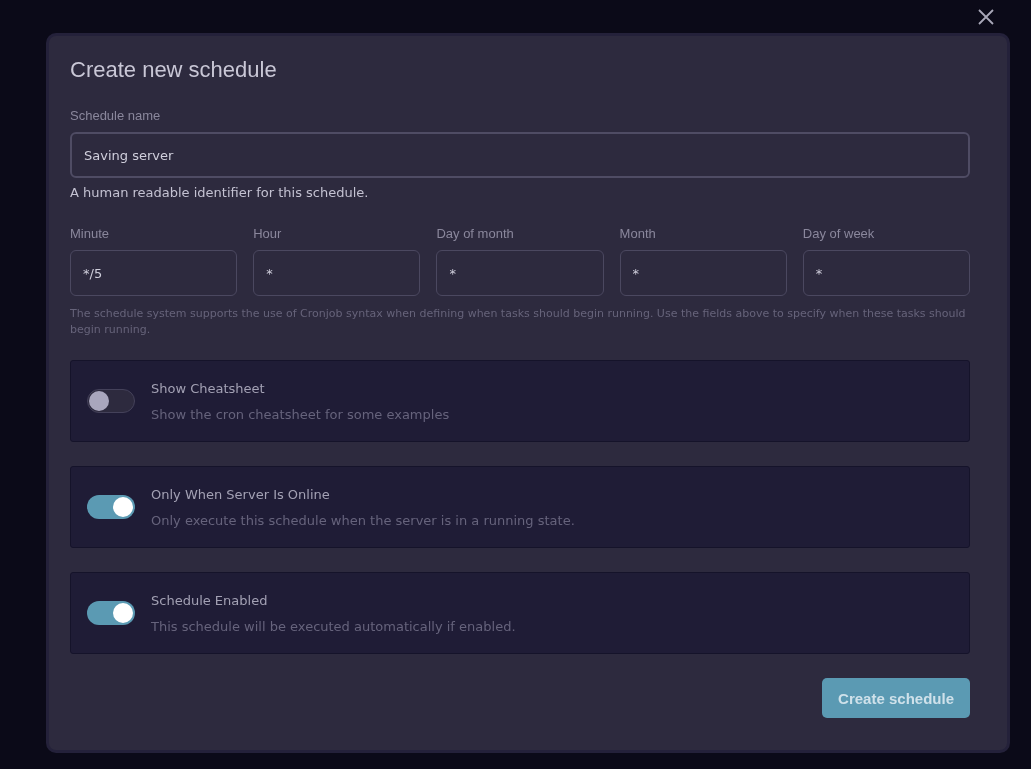  I want to click on option-title: Only When Server Is Online, so click(241, 494).